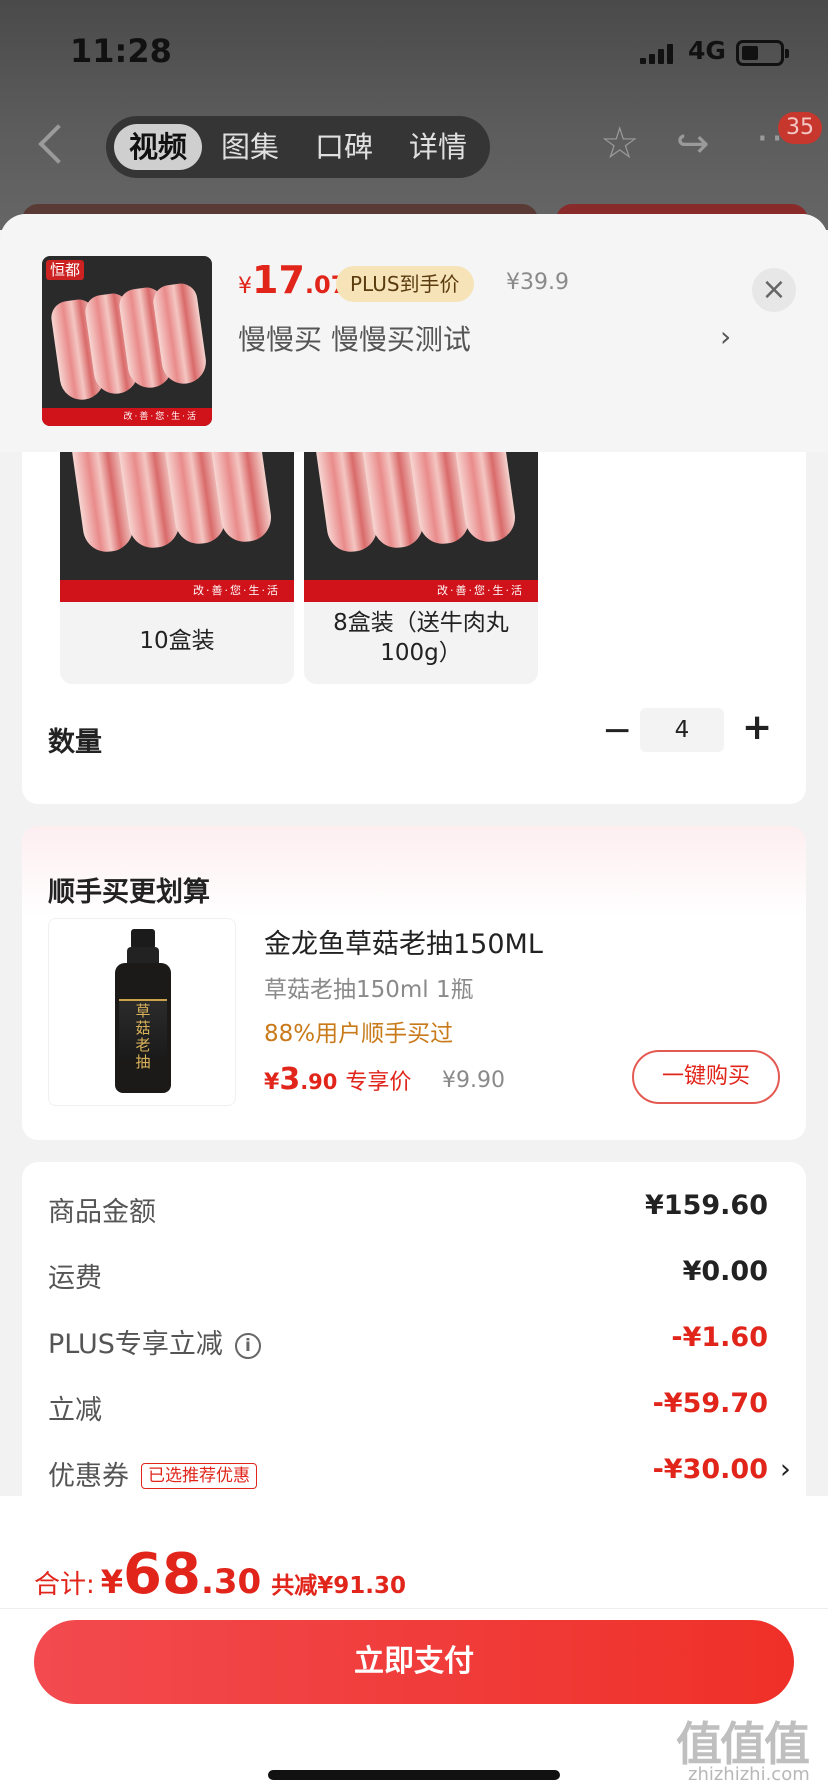 The width and height of the screenshot is (828, 1792). Describe the element at coordinates (177, 641) in the screenshot. I see `option-label: 10盒装` at that location.